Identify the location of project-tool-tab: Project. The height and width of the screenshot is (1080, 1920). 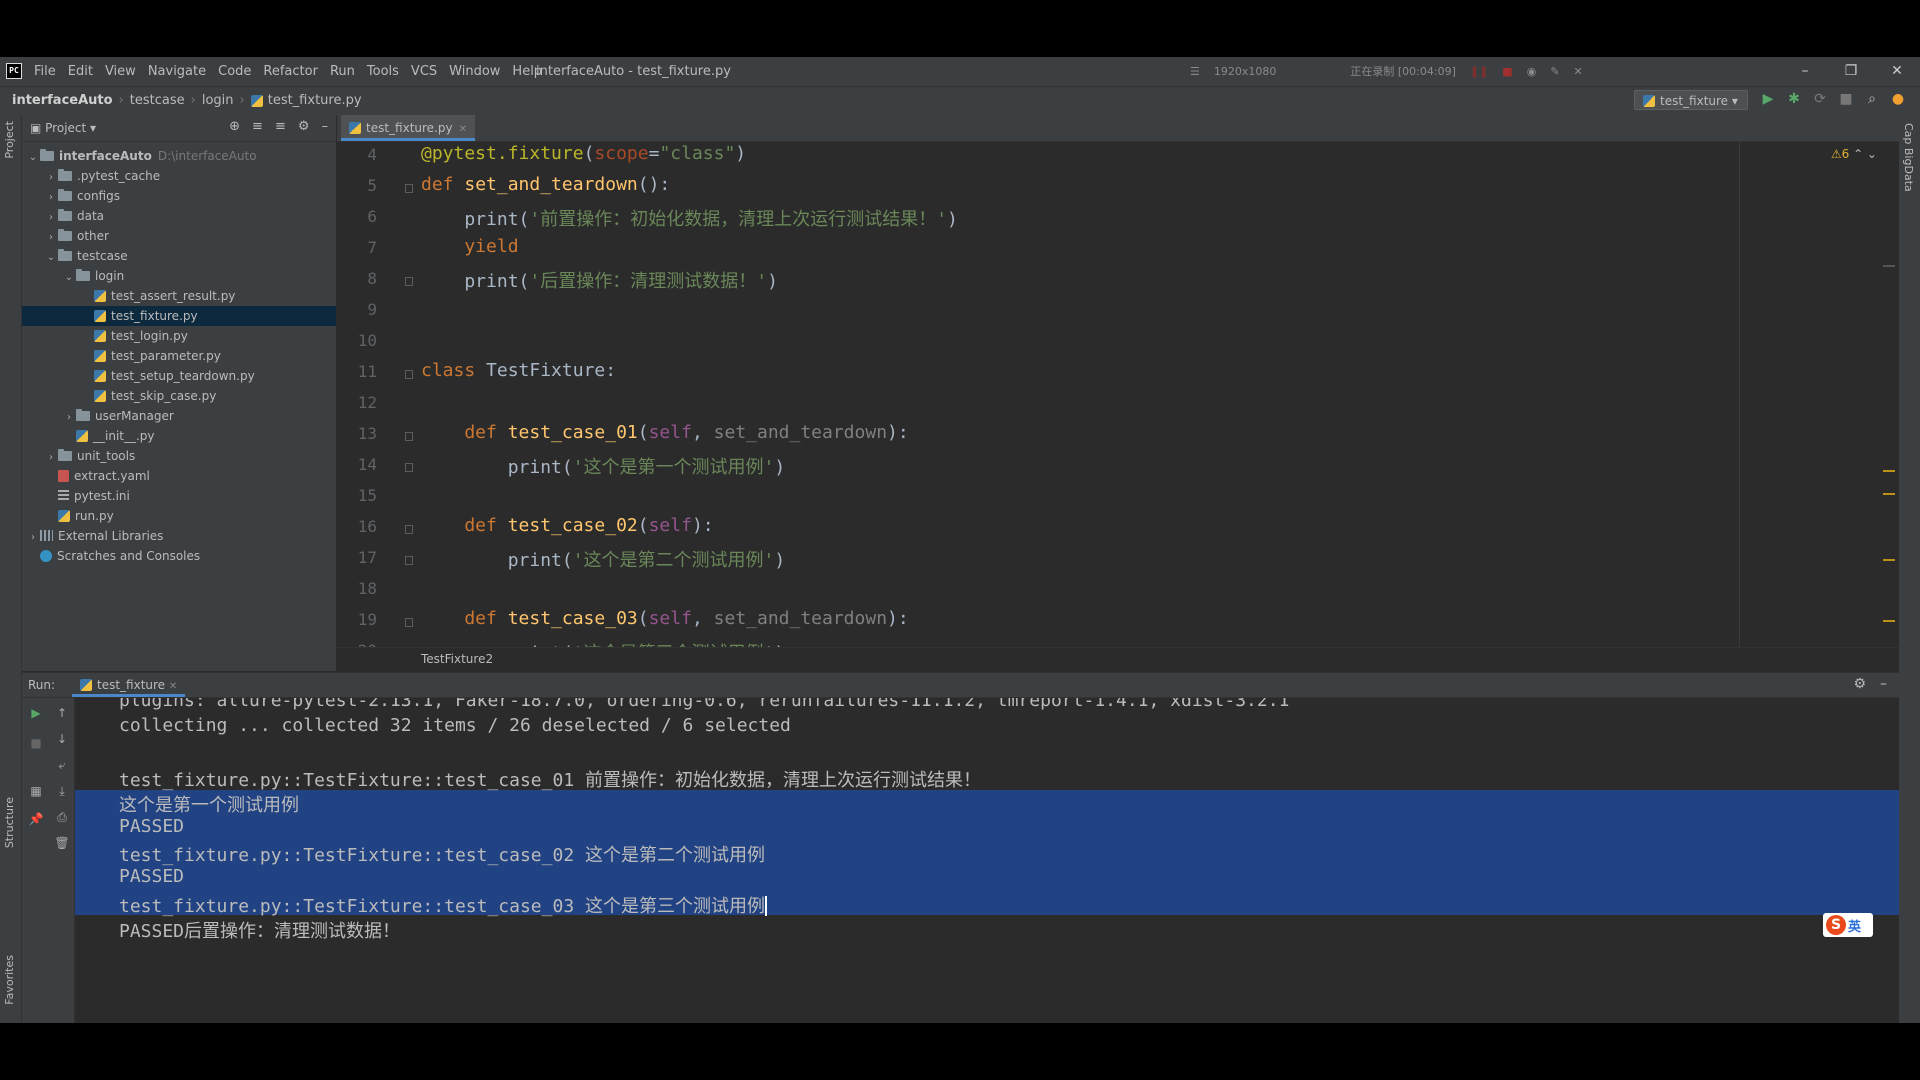
(9, 140).